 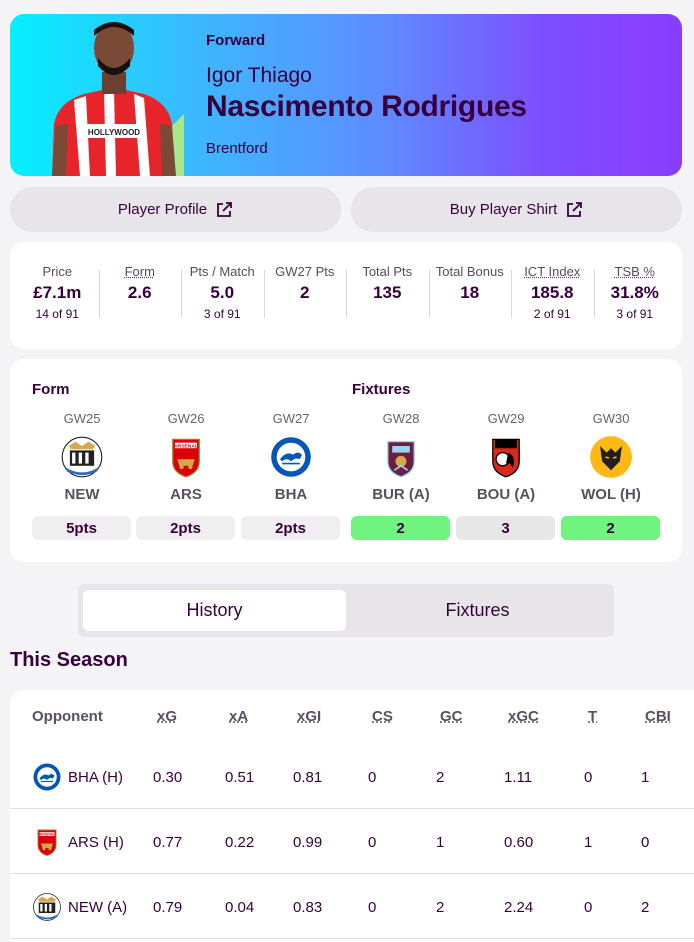 I want to click on stat-value: 31.8%, so click(x=634, y=292).